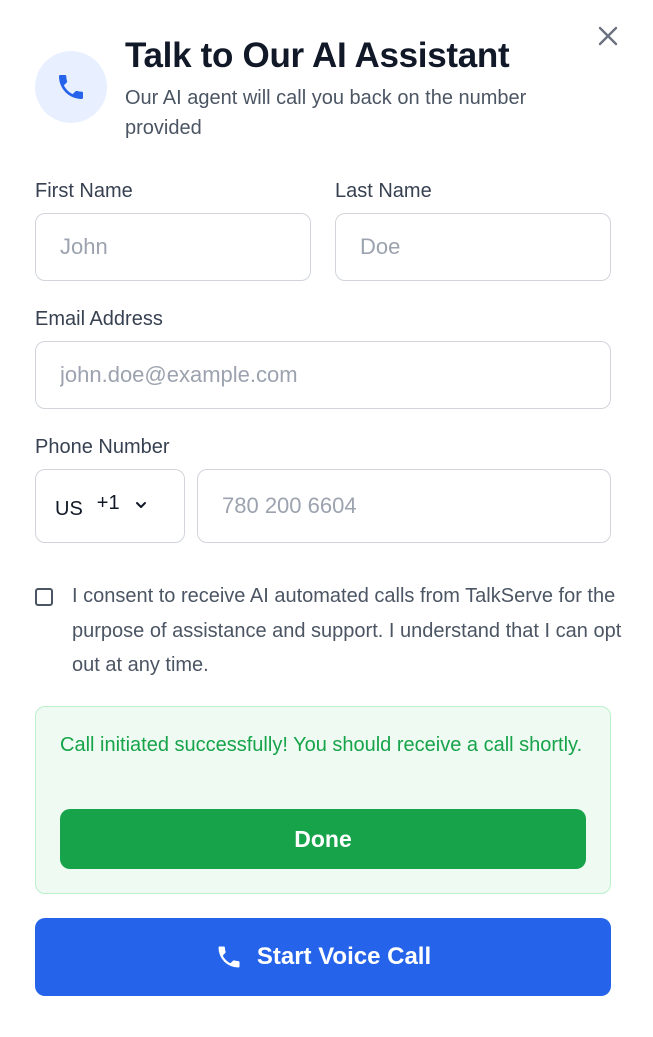 The image size is (653, 1037). I want to click on first-name-input, so click(173, 247).